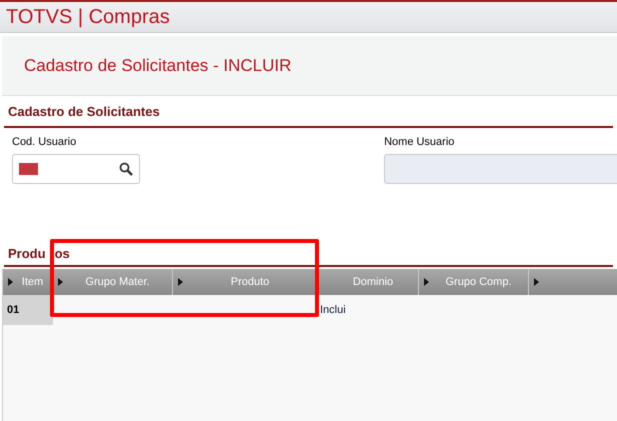 The image size is (617, 421). Describe the element at coordinates (333, 310) in the screenshot. I see `table-cell-text: Inclui` at that location.